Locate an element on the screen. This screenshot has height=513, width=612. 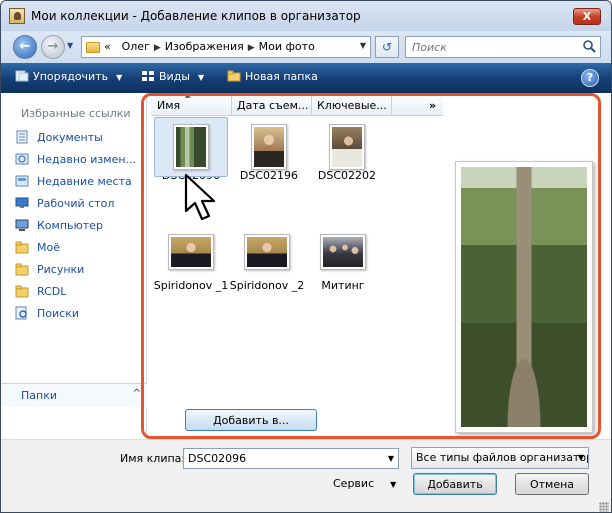
favorites-title: Избранные ссылки is located at coordinates (76, 113).